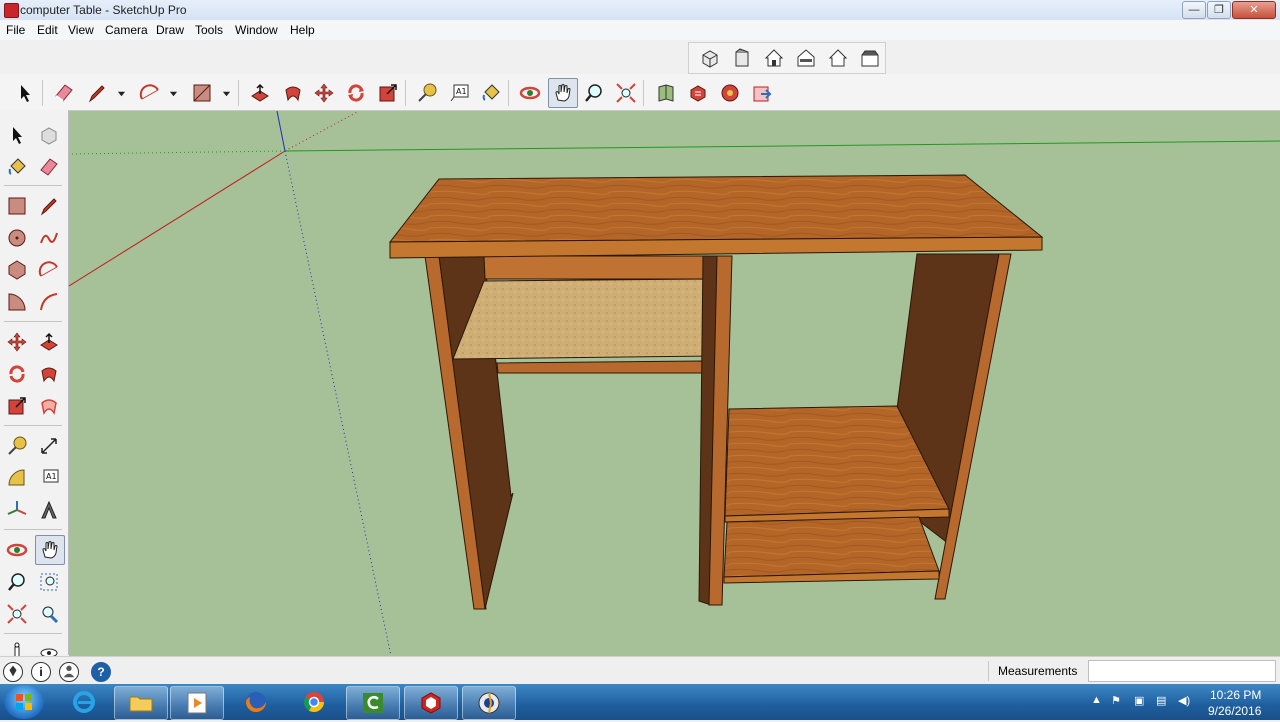 The width and height of the screenshot is (1280, 722). Describe the element at coordinates (1096, 700) in the screenshot. I see `show-hidden-icons: ▲` at that location.